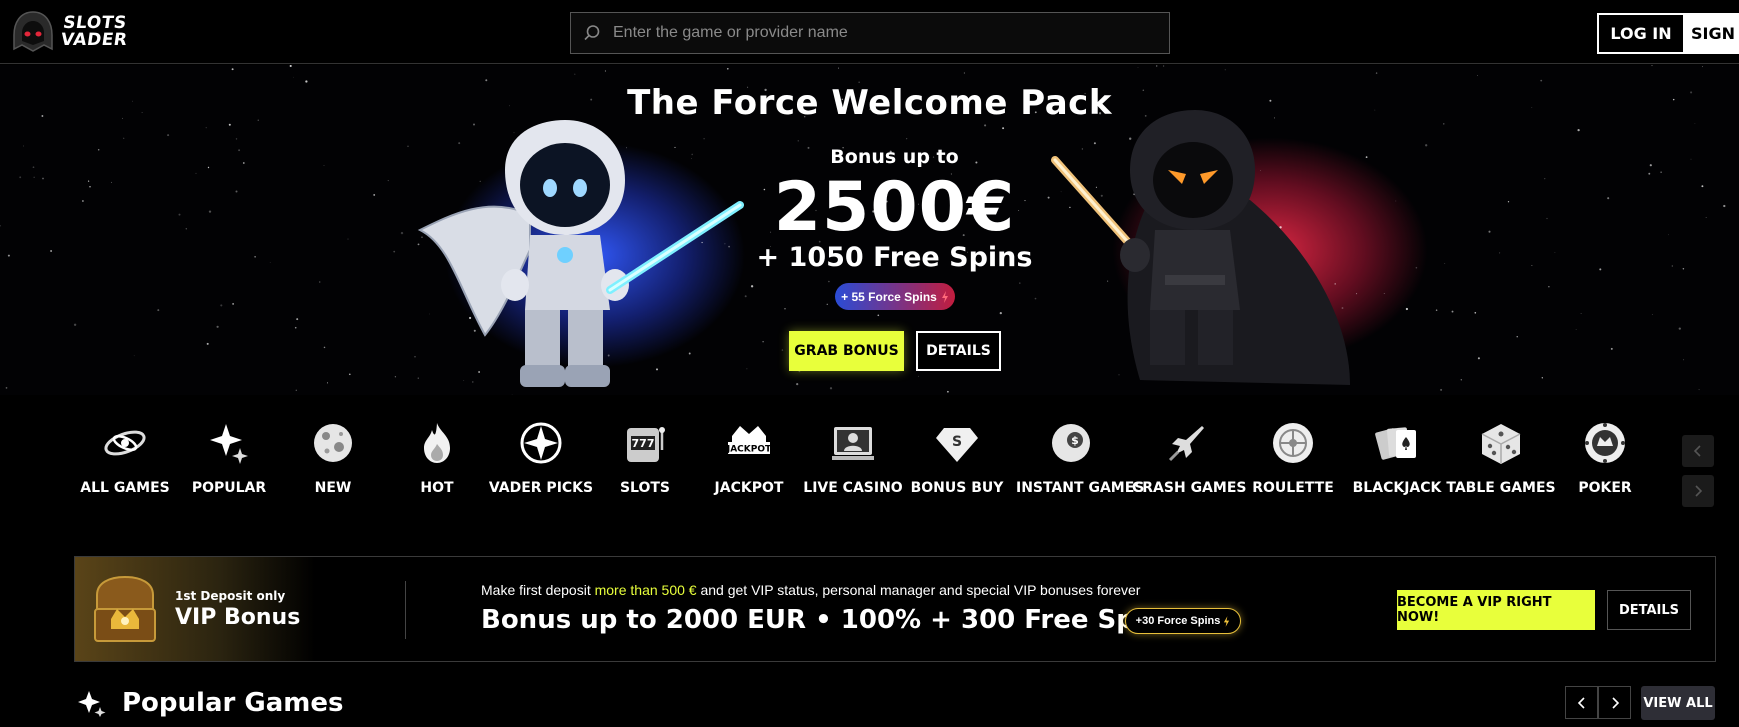 This screenshot has height=727, width=1739. What do you see at coordinates (957, 488) in the screenshot?
I see `category-label: BONUS BUY` at bounding box center [957, 488].